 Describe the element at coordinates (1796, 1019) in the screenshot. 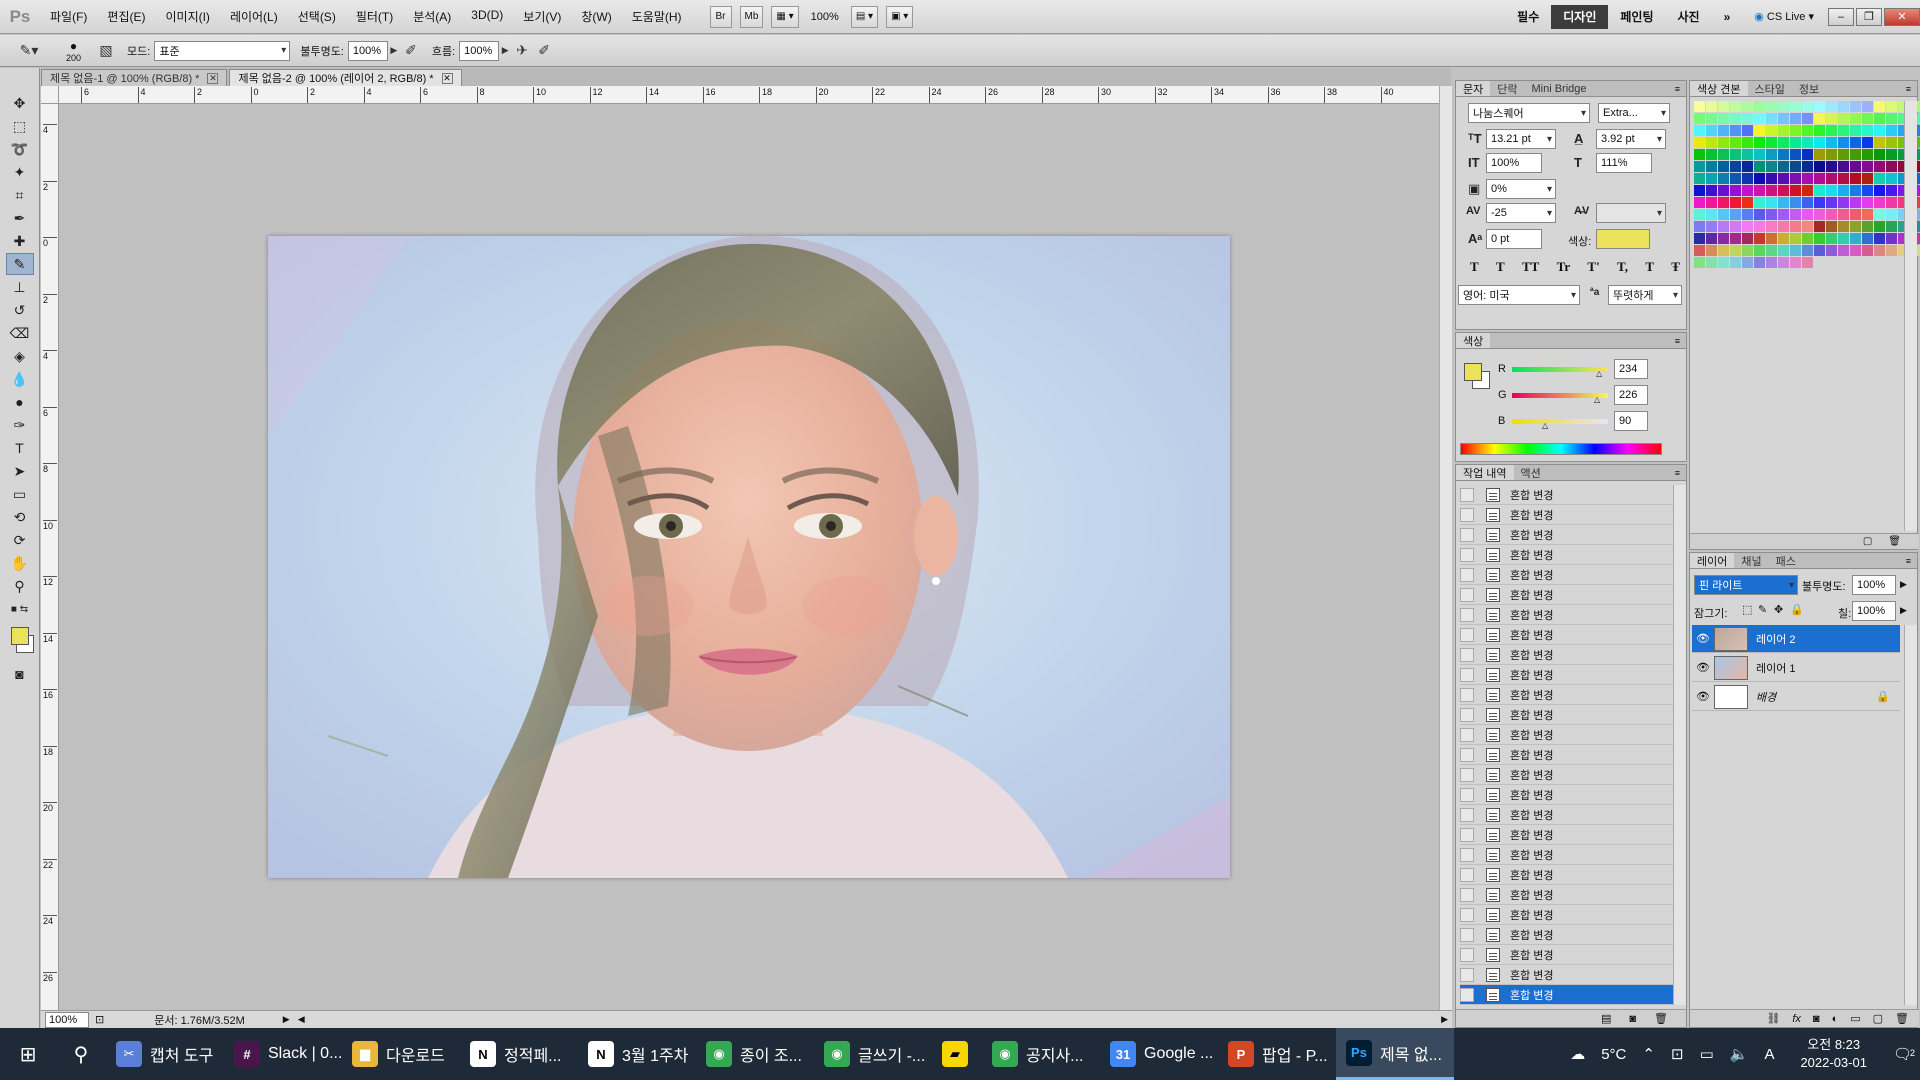

I see `layer-style-icon: fx` at that location.